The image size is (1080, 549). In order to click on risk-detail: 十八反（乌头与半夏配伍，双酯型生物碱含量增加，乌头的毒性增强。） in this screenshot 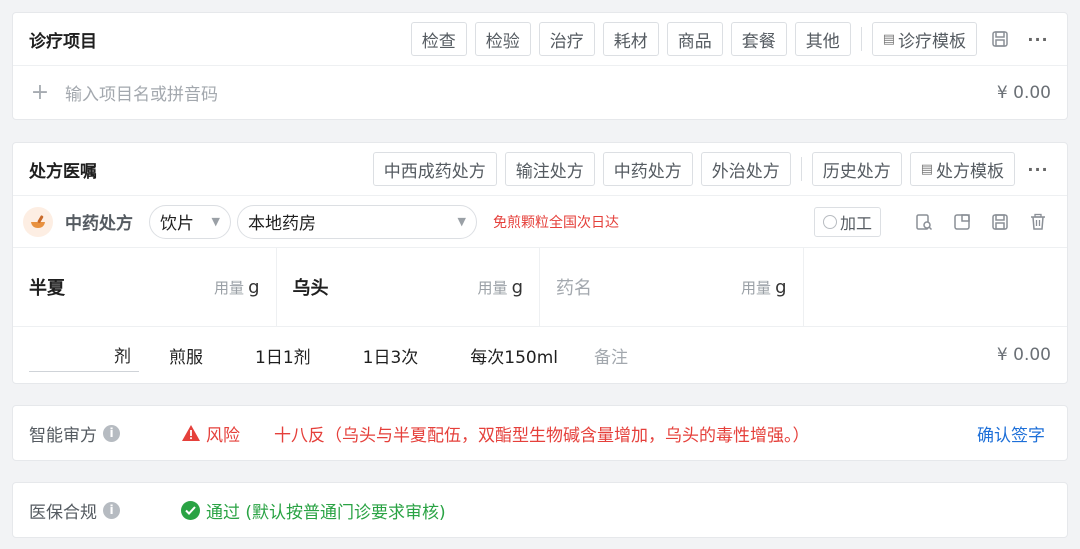, I will do `click(542, 435)`.